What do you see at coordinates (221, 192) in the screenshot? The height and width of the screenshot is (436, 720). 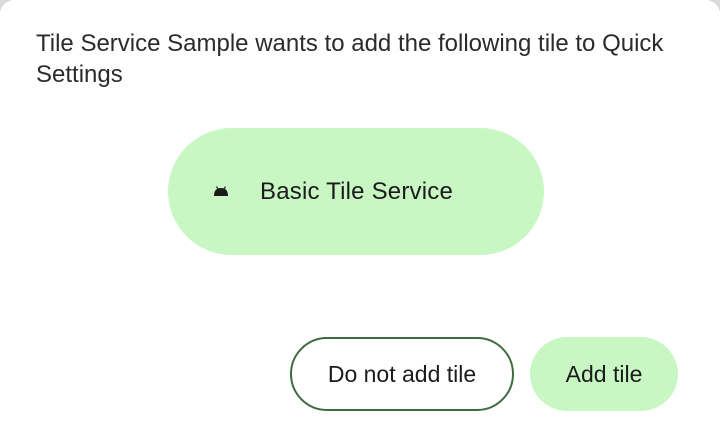 I see `android-icon` at bounding box center [221, 192].